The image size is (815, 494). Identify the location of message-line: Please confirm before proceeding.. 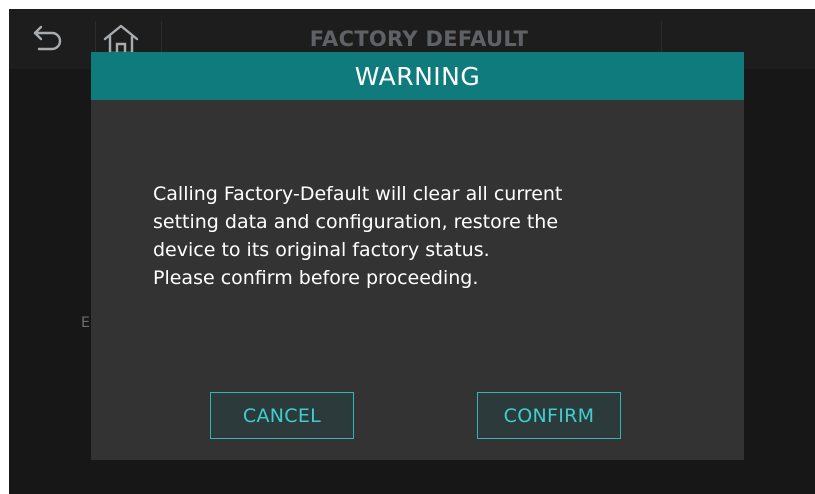
(316, 278).